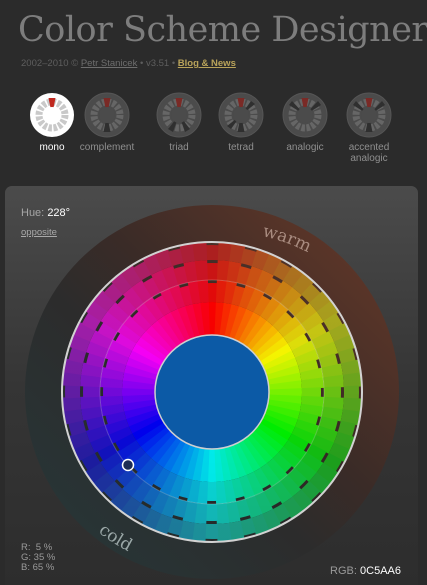  I want to click on b-label: B:, so click(25, 567).